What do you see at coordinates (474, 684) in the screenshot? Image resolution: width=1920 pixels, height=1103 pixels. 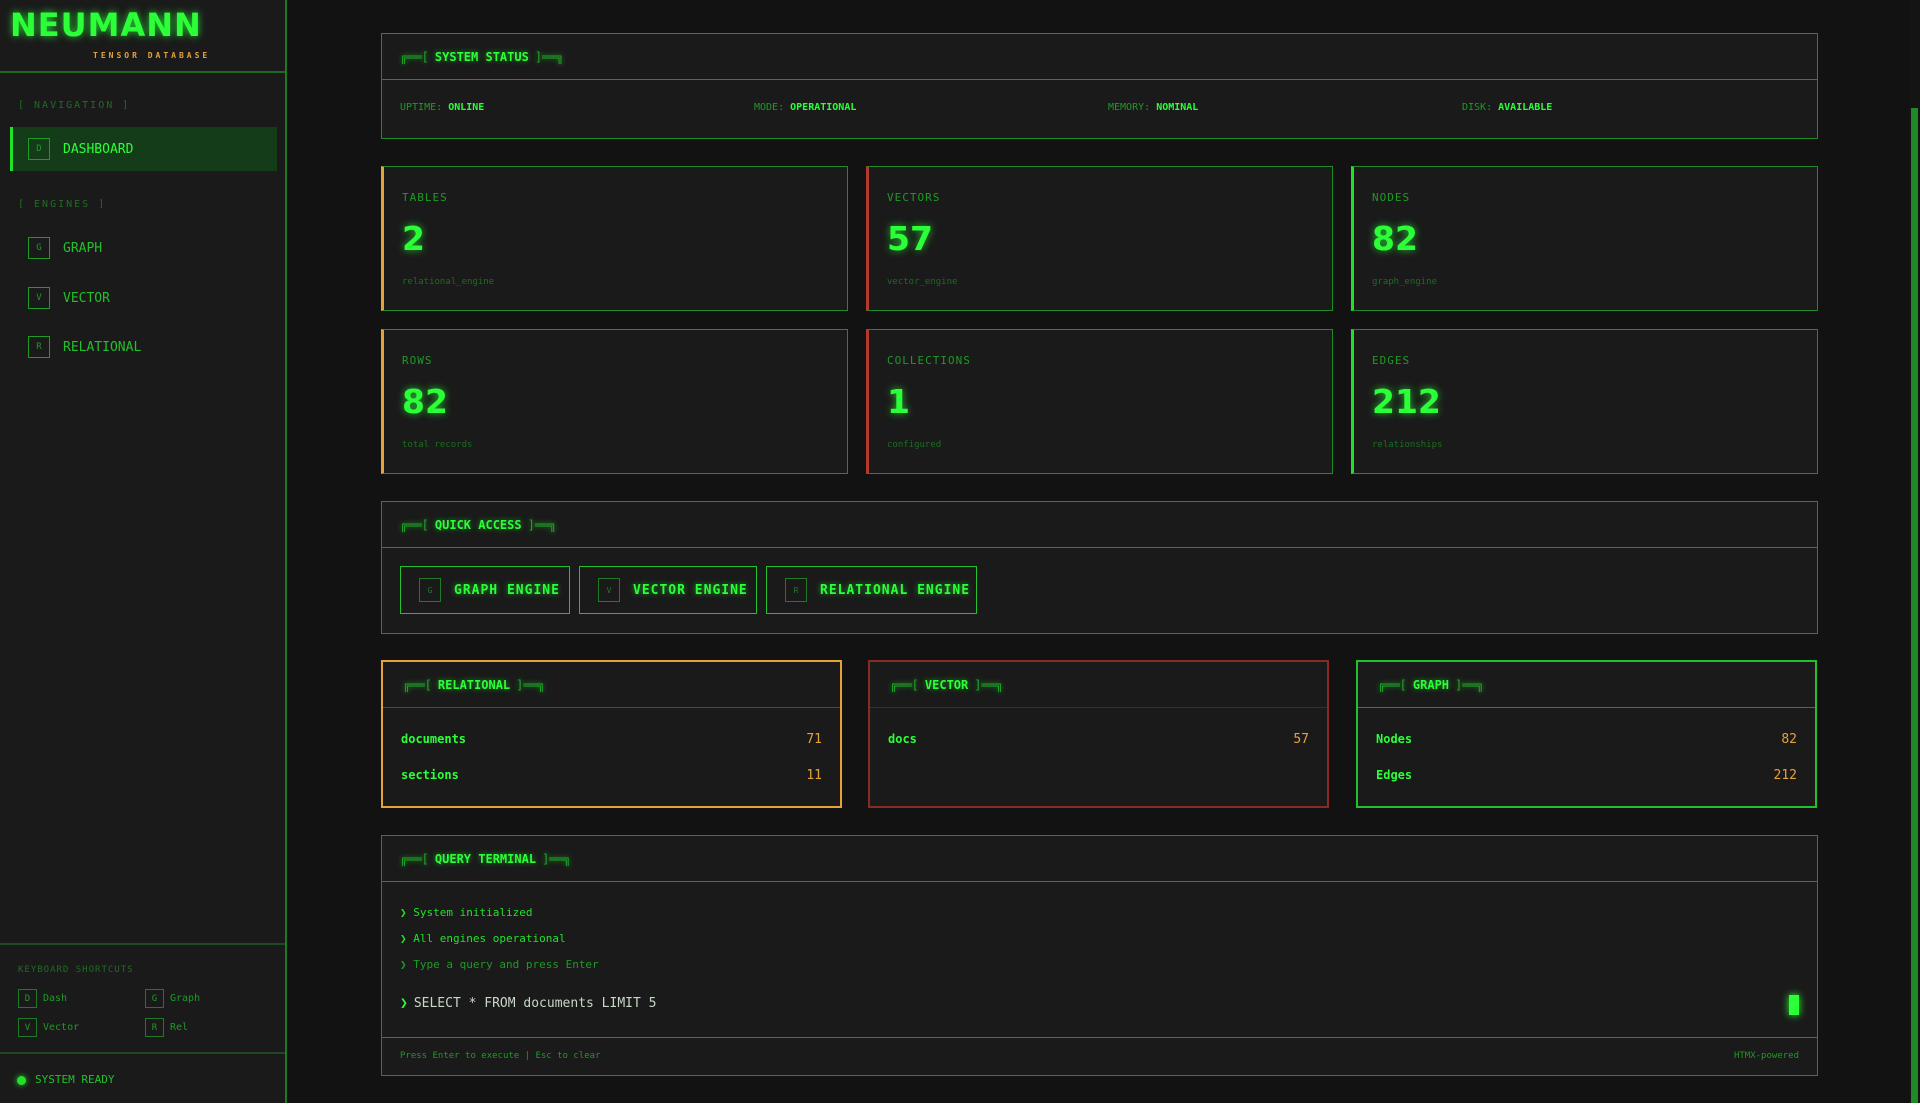 I see `panel-title: RELATIONAL` at bounding box center [474, 684].